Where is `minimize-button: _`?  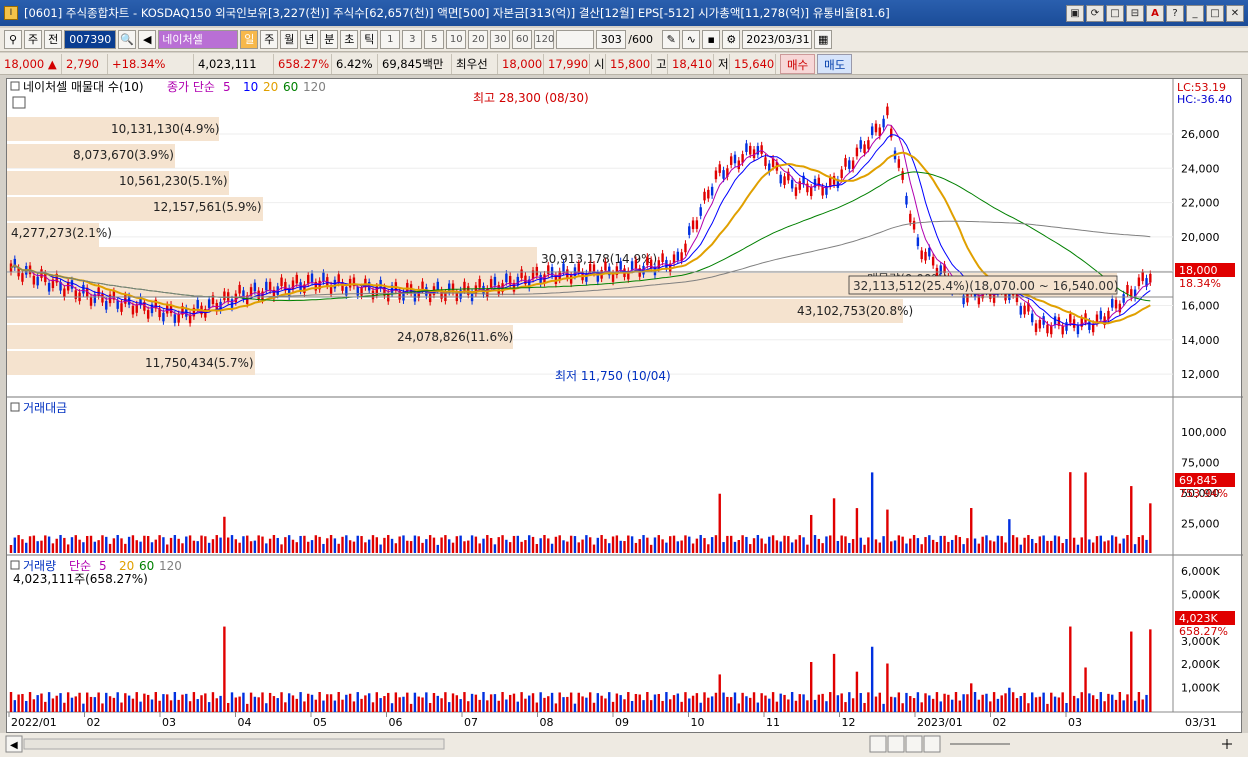
minimize-button: _ is located at coordinates (1195, 13).